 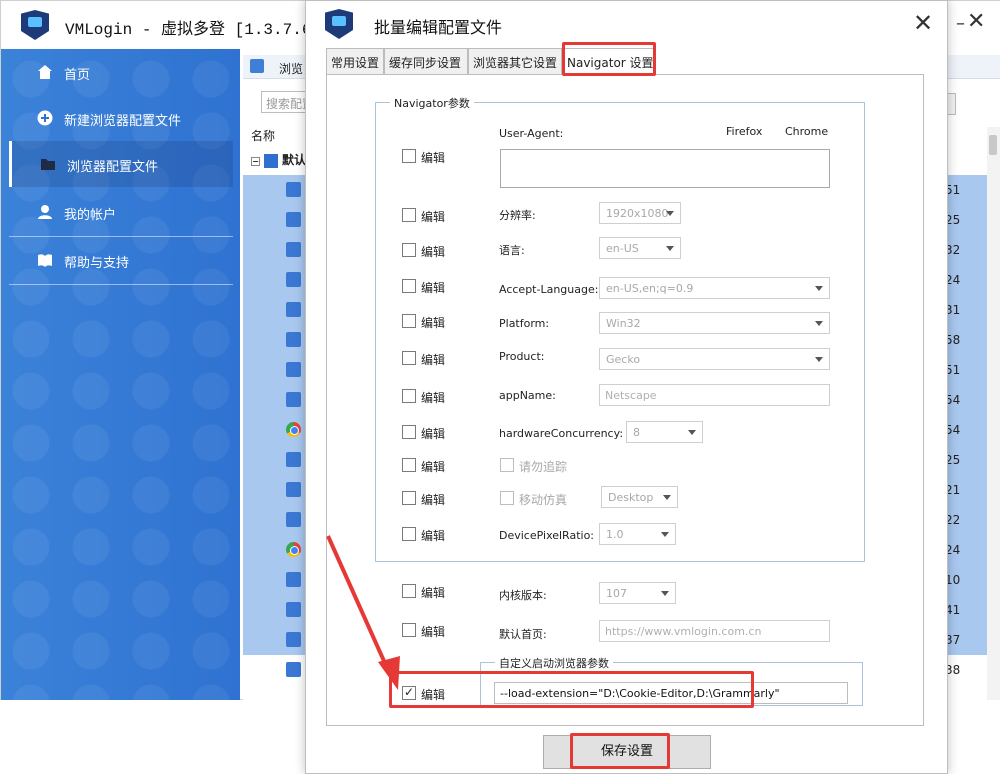 I want to click on firefox-header: Firefox, so click(x=744, y=131).